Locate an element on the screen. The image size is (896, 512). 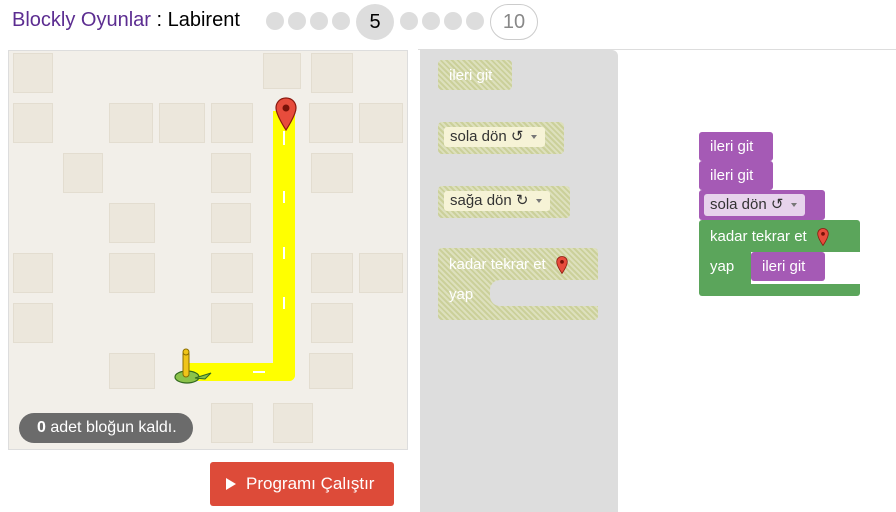
workspace-block-repeat-until: kadar tekrar et yap ileri git is located at coordinates (779, 258).